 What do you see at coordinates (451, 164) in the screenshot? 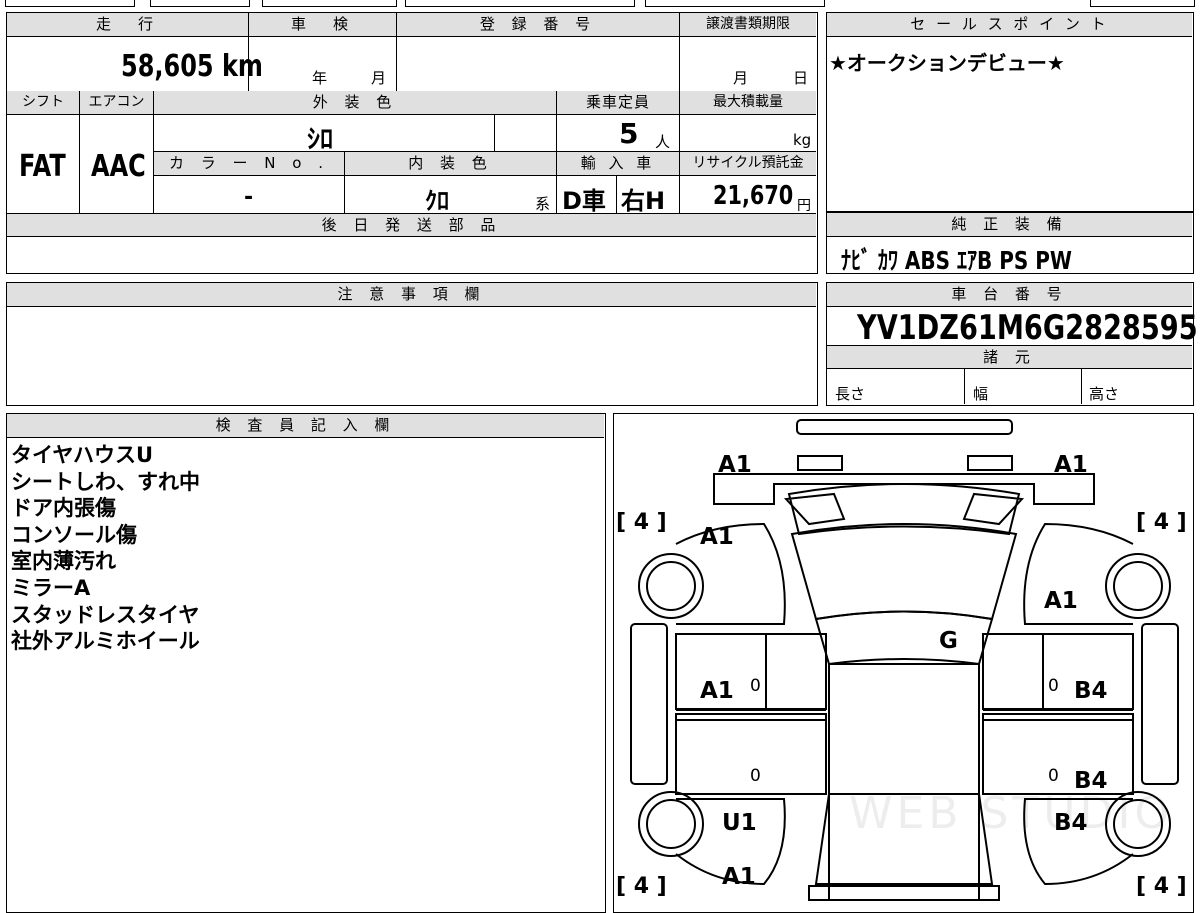
I see `interior-color-header: 内 装 色` at bounding box center [451, 164].